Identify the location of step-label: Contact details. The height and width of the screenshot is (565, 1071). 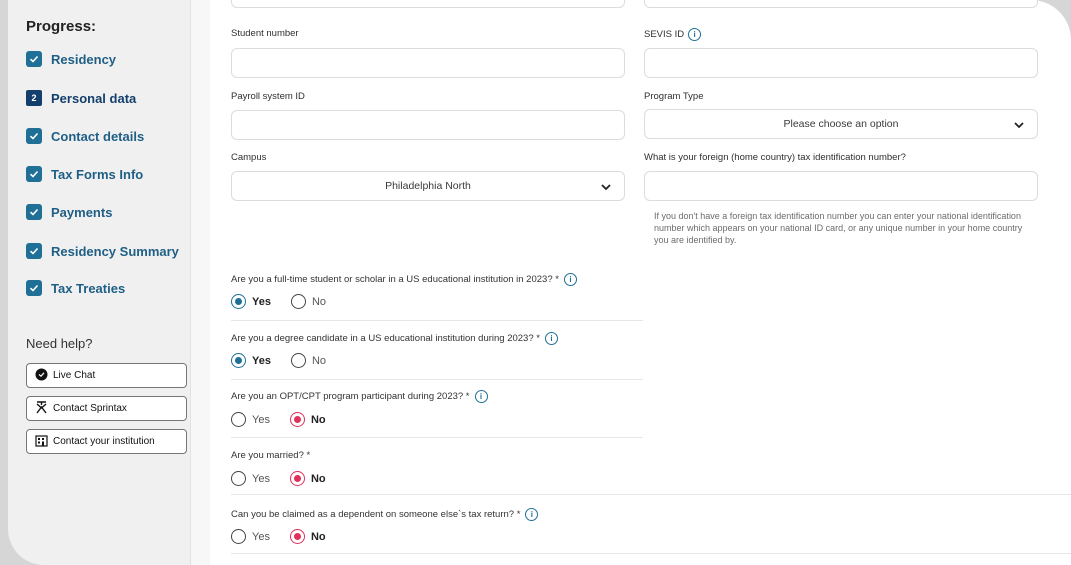
(98, 136).